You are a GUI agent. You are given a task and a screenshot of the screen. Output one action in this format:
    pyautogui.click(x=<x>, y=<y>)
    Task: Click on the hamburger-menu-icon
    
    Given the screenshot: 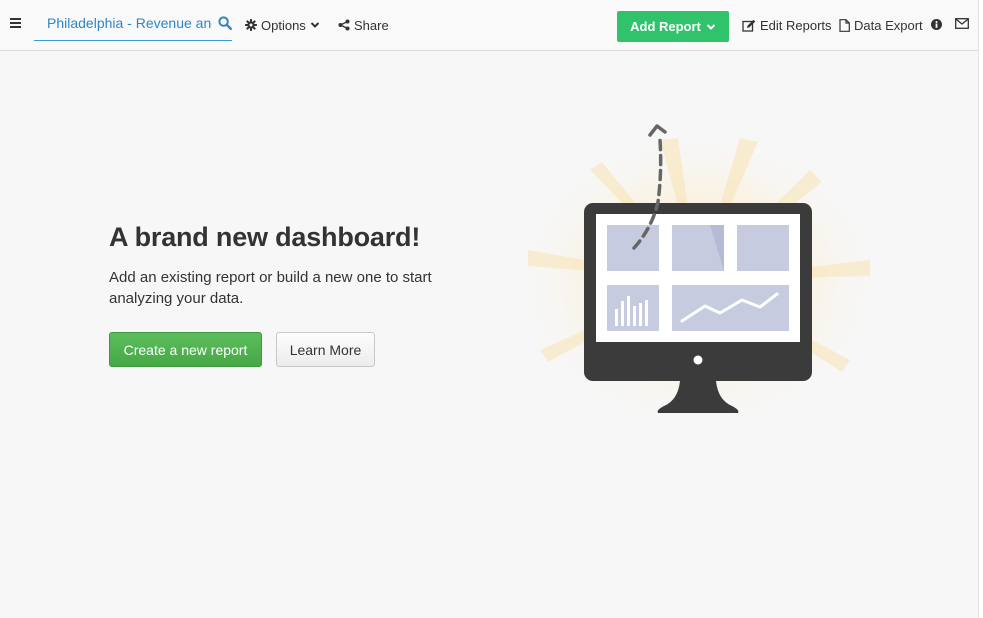 What is the action you would take?
    pyautogui.click(x=15, y=23)
    